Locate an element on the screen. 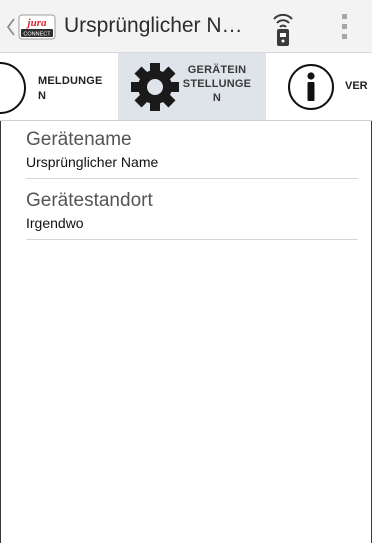 This screenshot has width=372, height=543. svg-text: CONNECT is located at coordinates (37, 35).